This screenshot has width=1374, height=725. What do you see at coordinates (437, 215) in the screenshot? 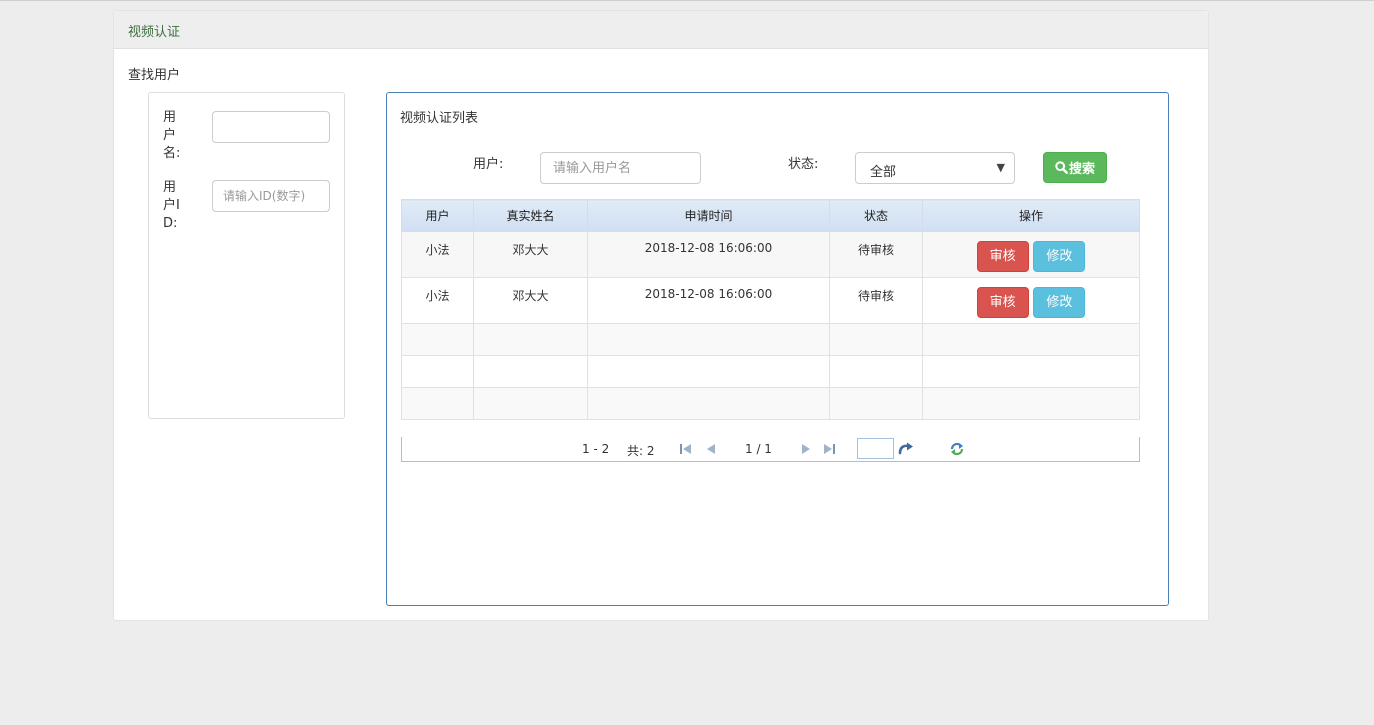
I see `column-header-user: 用户` at bounding box center [437, 215].